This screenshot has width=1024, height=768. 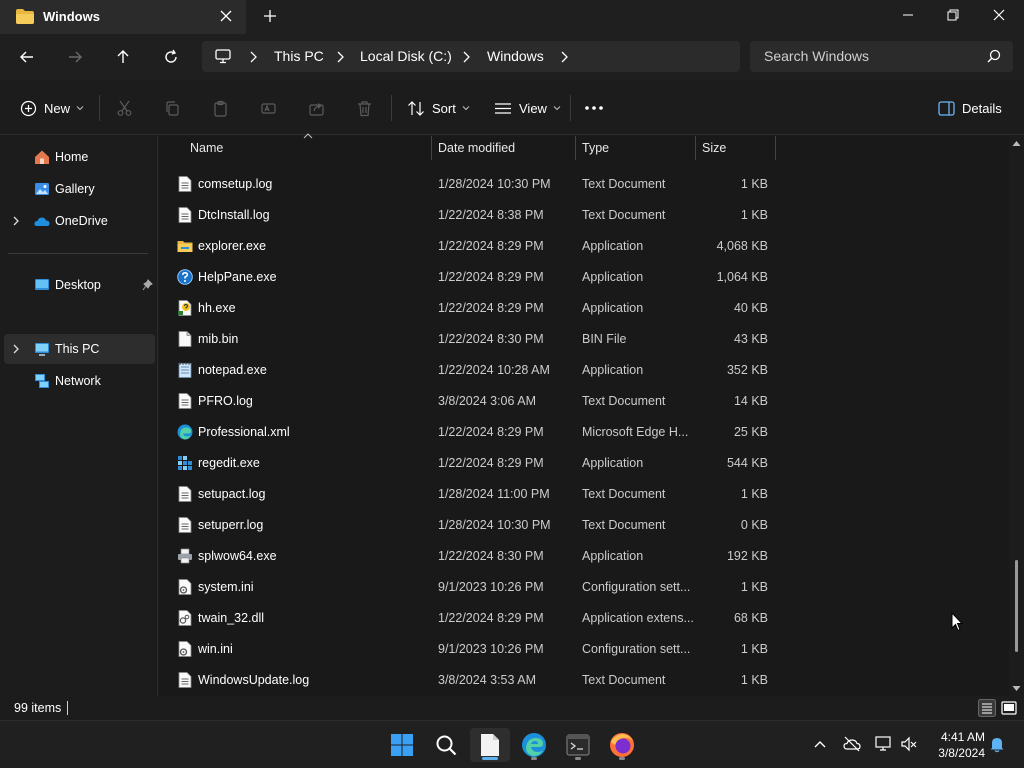 What do you see at coordinates (987, 708) in the screenshot?
I see `details-view-icon` at bounding box center [987, 708].